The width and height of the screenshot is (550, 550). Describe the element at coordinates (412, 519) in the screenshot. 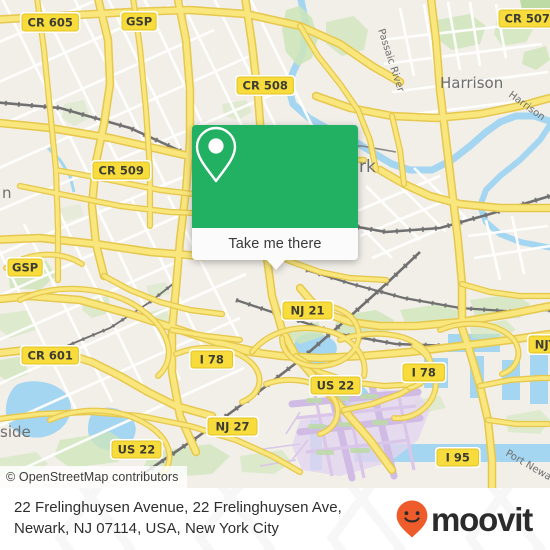

I see `moovit-smiling-pin-icon` at that location.